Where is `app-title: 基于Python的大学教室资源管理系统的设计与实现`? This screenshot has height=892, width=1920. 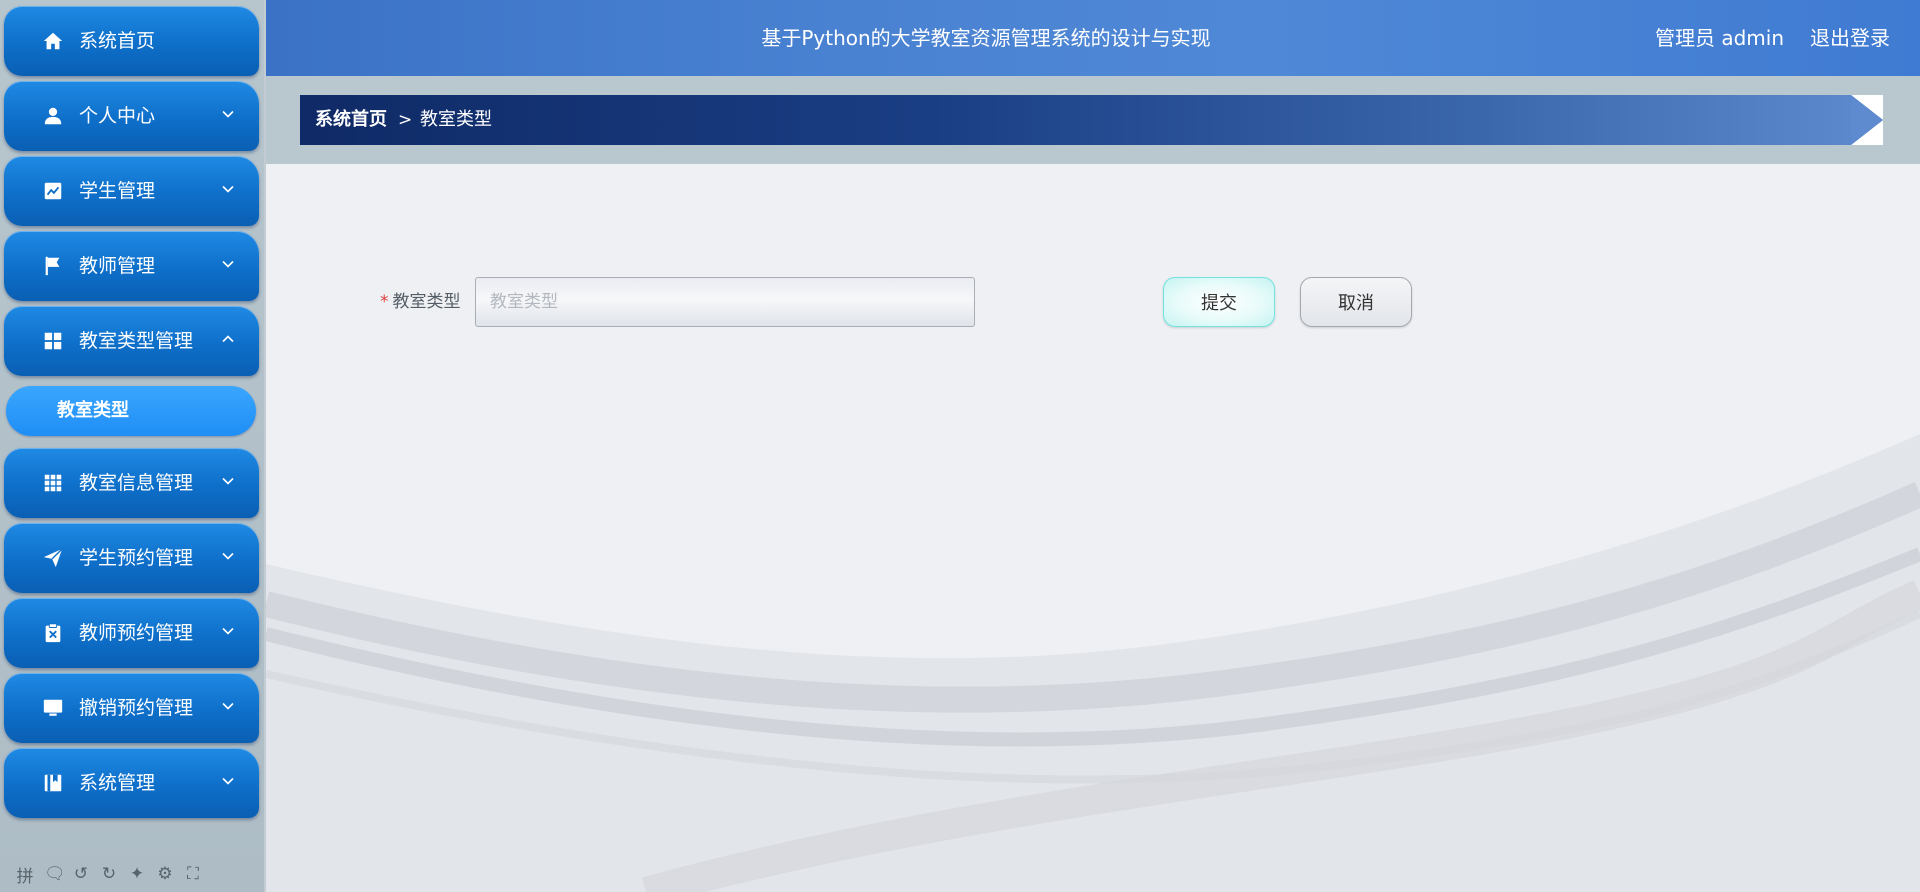 app-title: 基于Python的大学教室资源管理系统的设计与实现 is located at coordinates (986, 38).